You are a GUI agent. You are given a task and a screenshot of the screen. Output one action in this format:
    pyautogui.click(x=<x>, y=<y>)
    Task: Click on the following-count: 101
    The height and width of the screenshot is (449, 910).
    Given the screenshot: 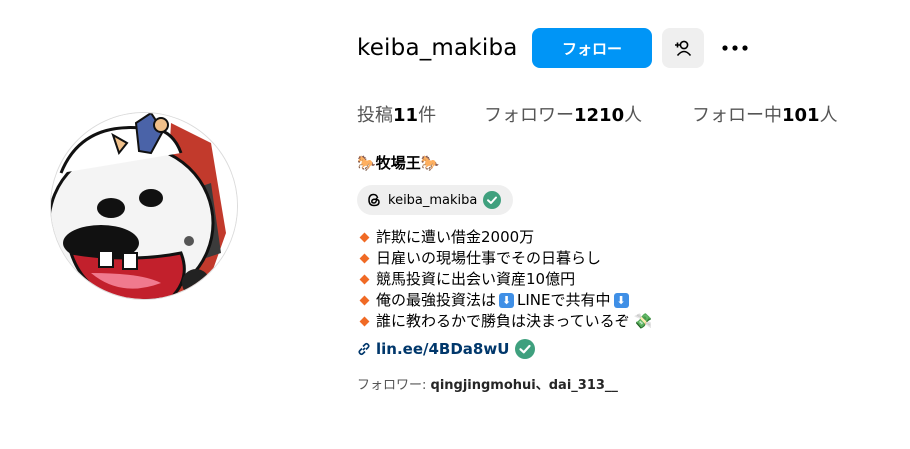 What is the action you would take?
    pyautogui.click(x=801, y=115)
    